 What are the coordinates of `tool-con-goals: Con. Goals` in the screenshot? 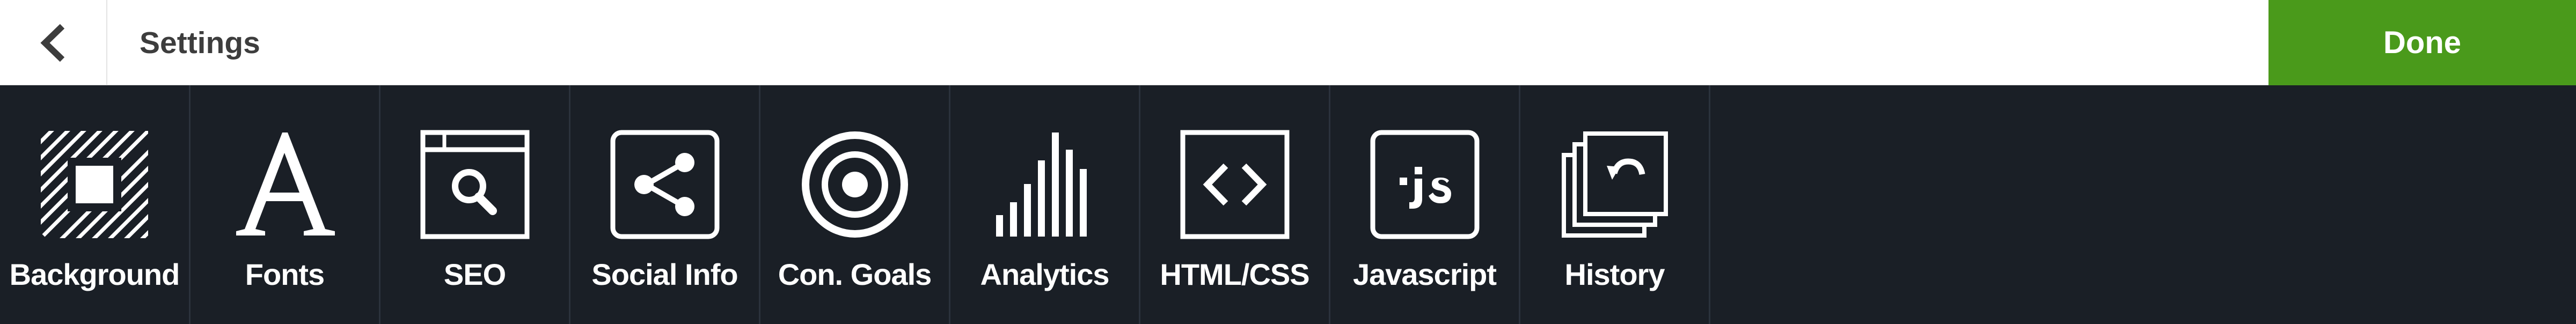 It's located at (855, 204).